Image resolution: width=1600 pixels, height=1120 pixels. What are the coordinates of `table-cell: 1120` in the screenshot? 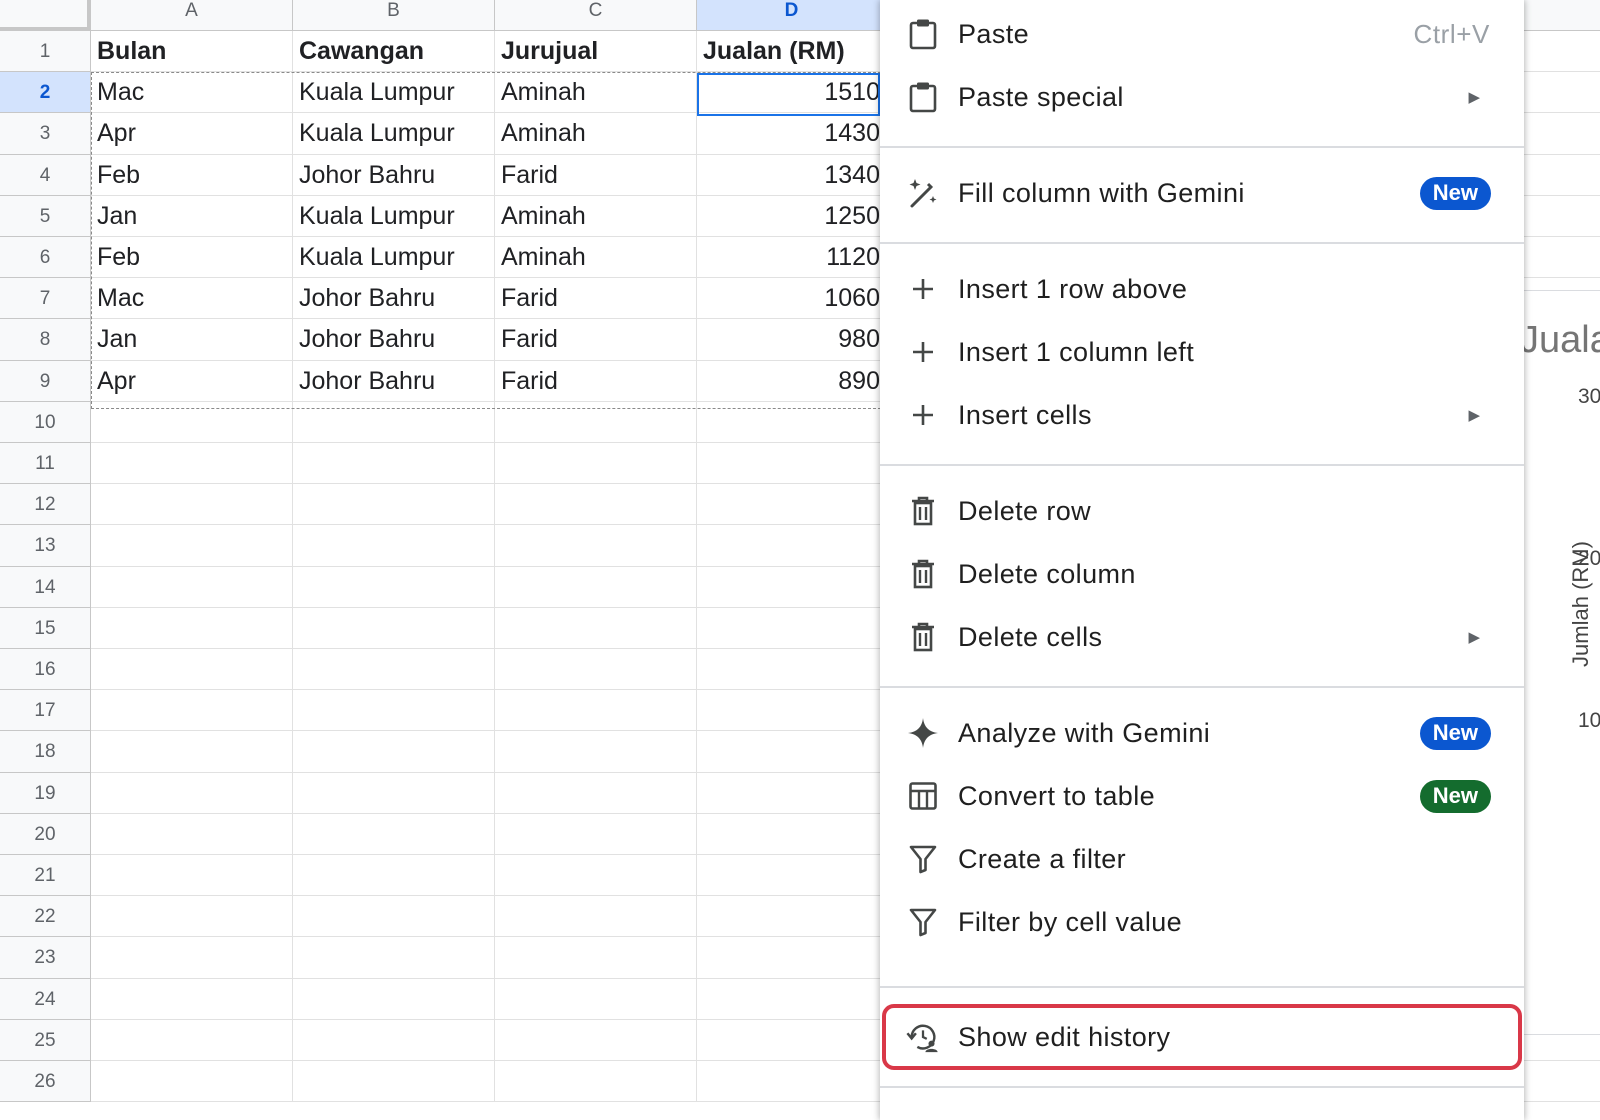 It's located at (792, 257).